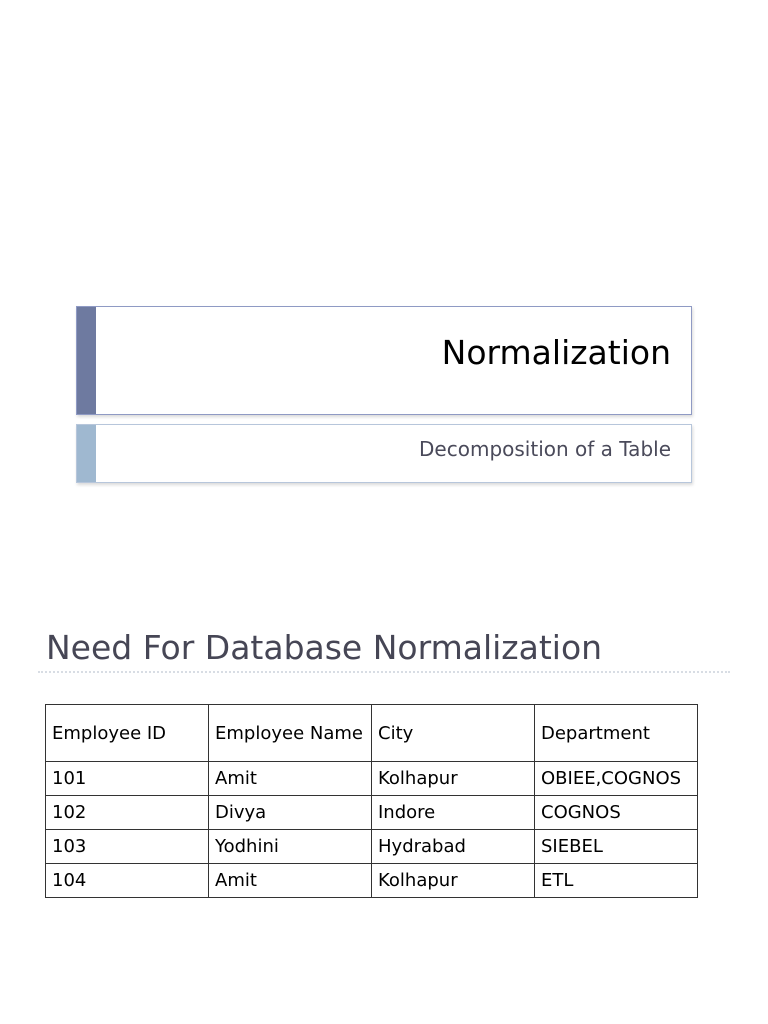  Describe the element at coordinates (127, 880) in the screenshot. I see `table-cell: 104` at that location.